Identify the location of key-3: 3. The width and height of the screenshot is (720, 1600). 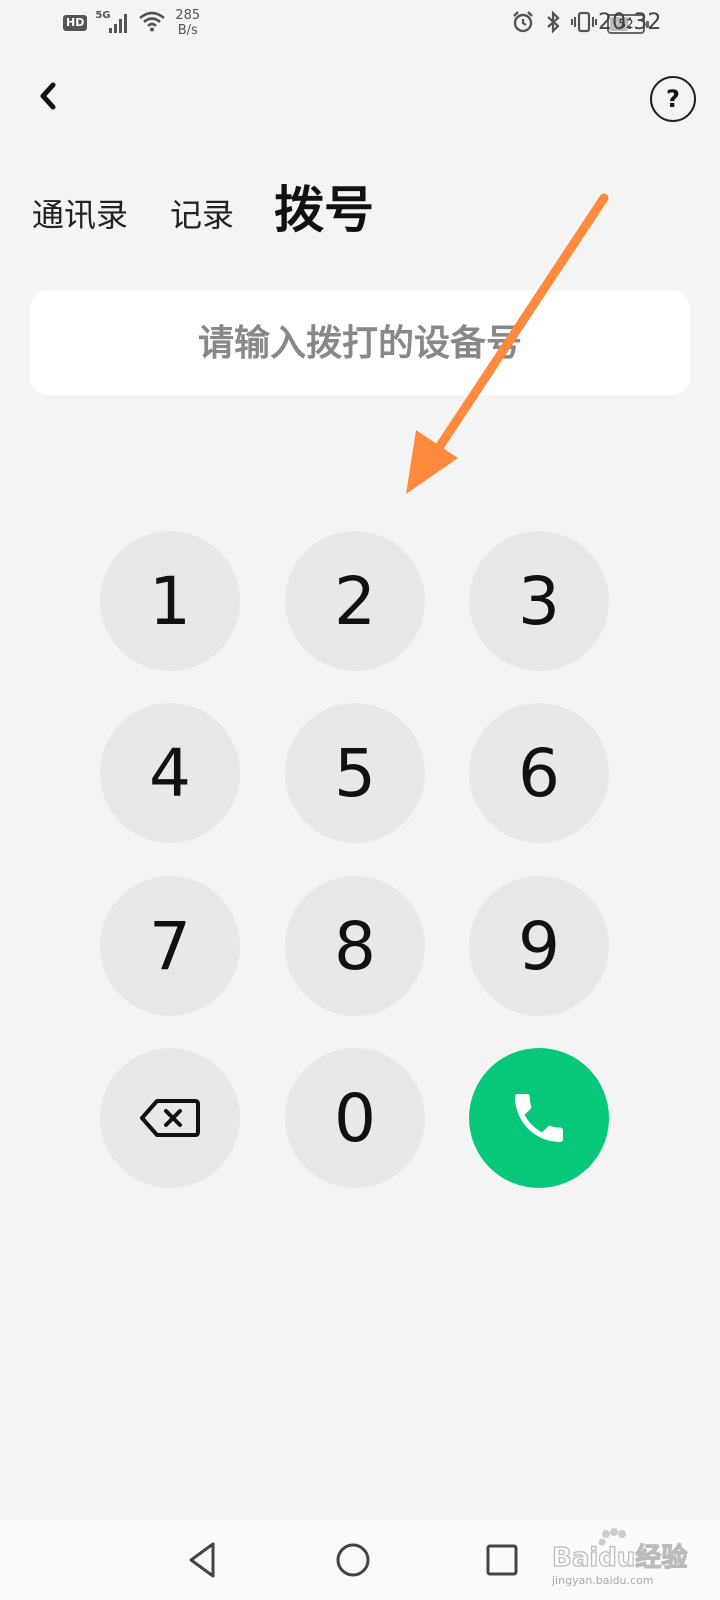
(539, 601).